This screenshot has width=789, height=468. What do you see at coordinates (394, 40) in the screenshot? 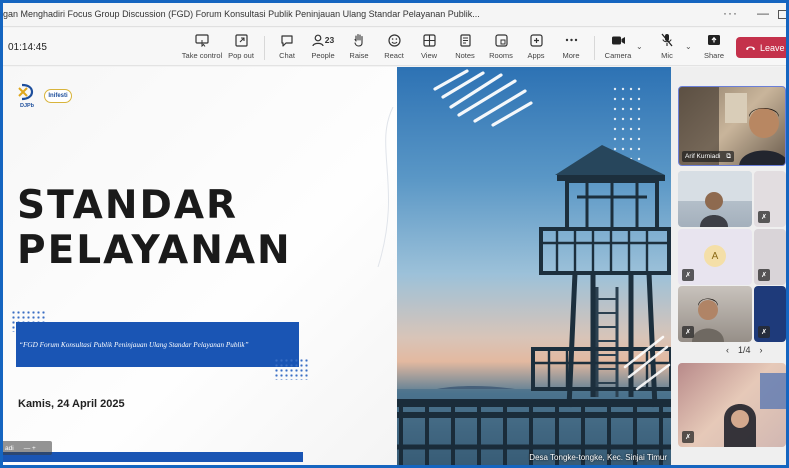
I see `smiley-icon` at bounding box center [394, 40].